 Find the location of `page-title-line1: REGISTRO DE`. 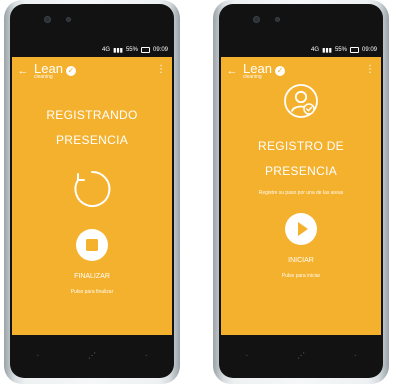

page-title-line1: REGISTRO DE is located at coordinates (301, 146).